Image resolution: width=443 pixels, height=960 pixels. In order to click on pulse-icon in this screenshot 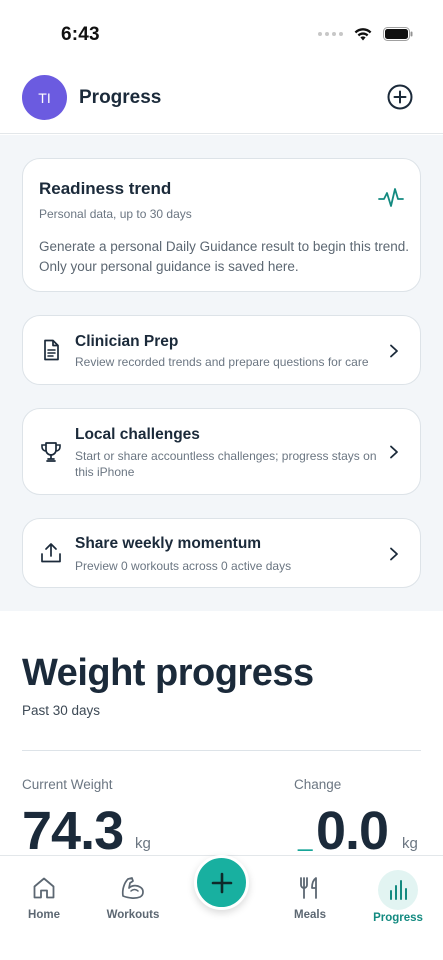, I will do `click(391, 197)`.